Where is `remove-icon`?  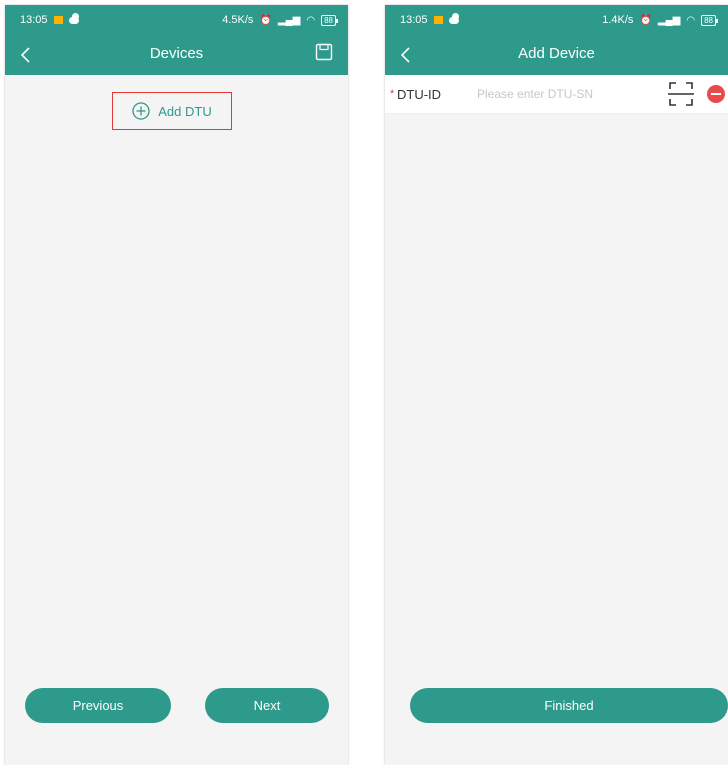
remove-icon is located at coordinates (716, 94).